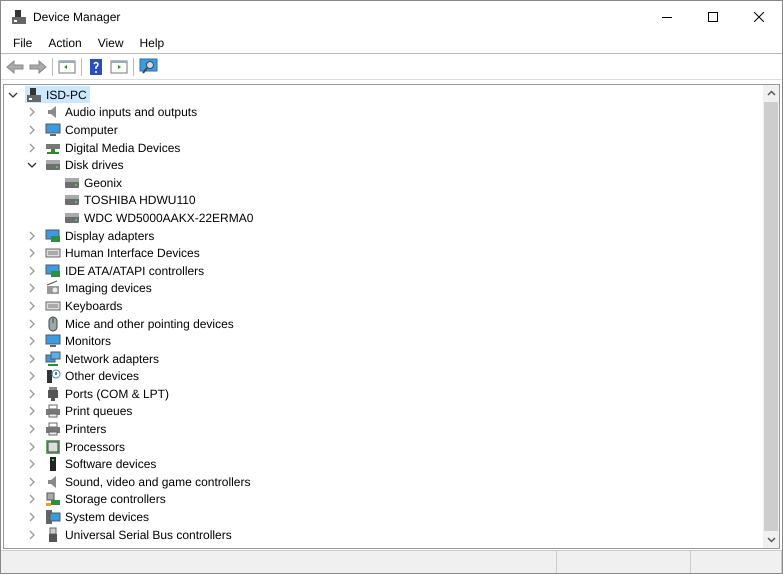  I want to click on tree-item: Display adapters, so click(101, 235).